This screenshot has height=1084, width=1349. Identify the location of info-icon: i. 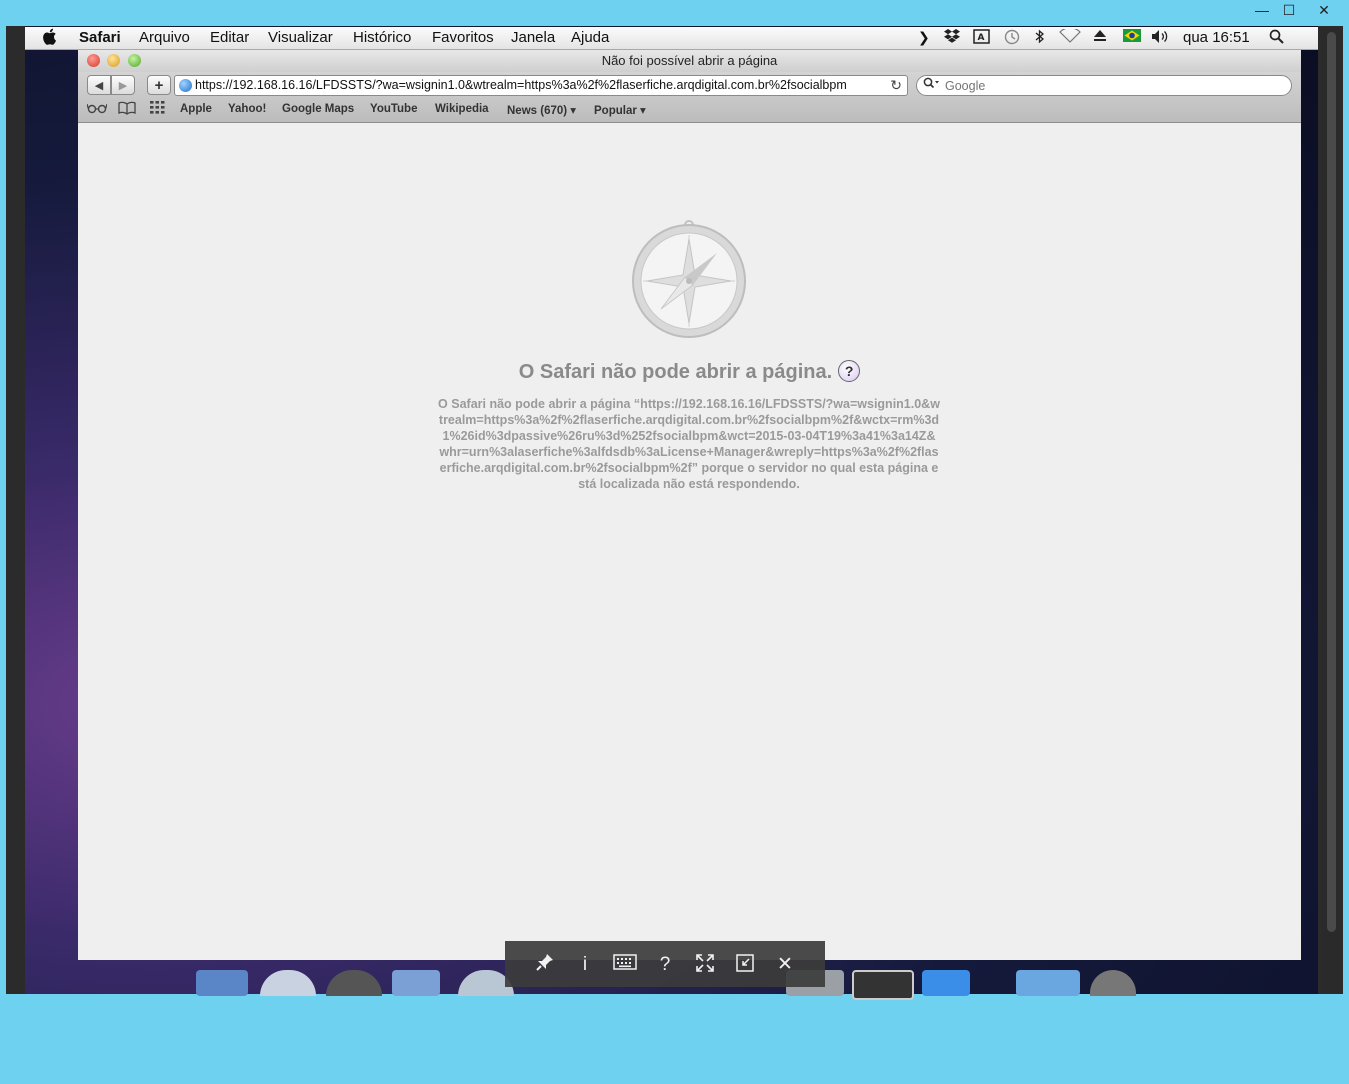
(585, 965).